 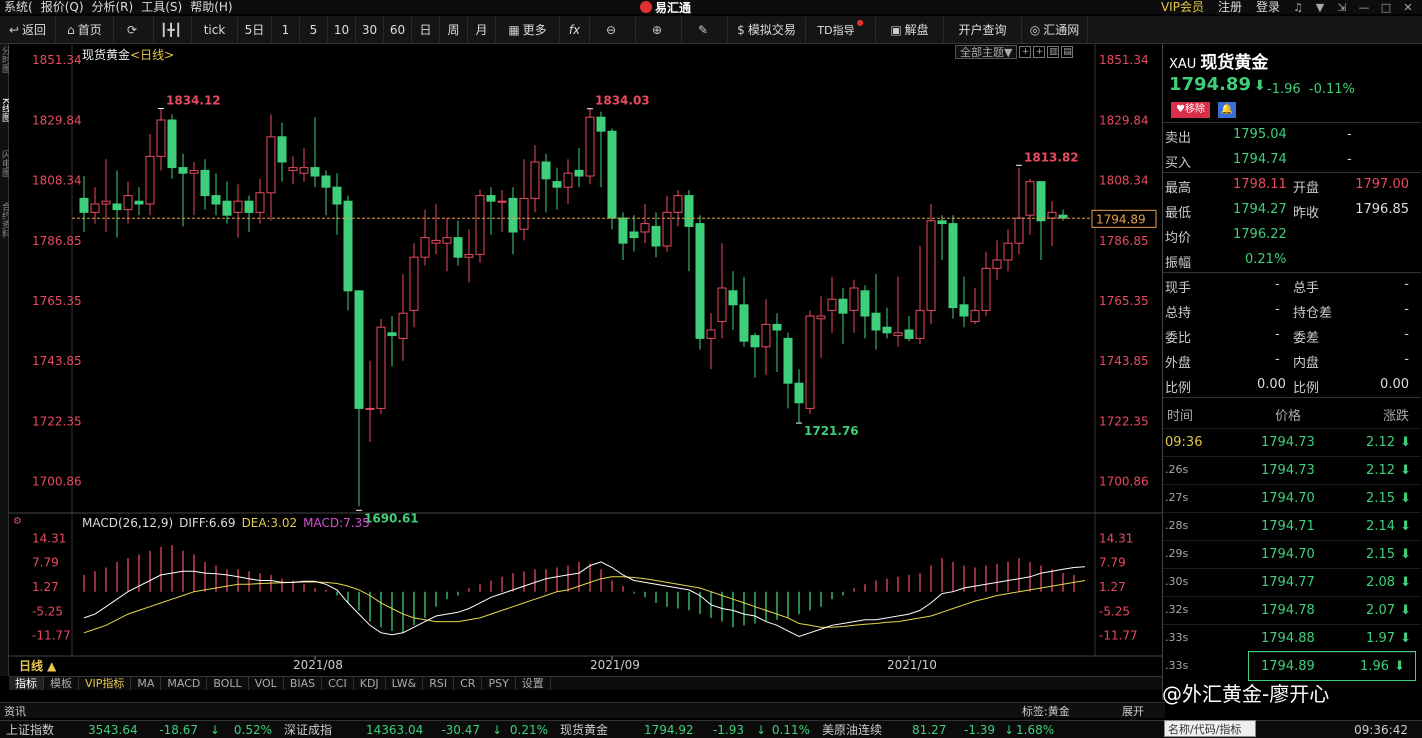 What do you see at coordinates (499, 683) in the screenshot?
I see `ind-tab-psy: PSY` at bounding box center [499, 683].